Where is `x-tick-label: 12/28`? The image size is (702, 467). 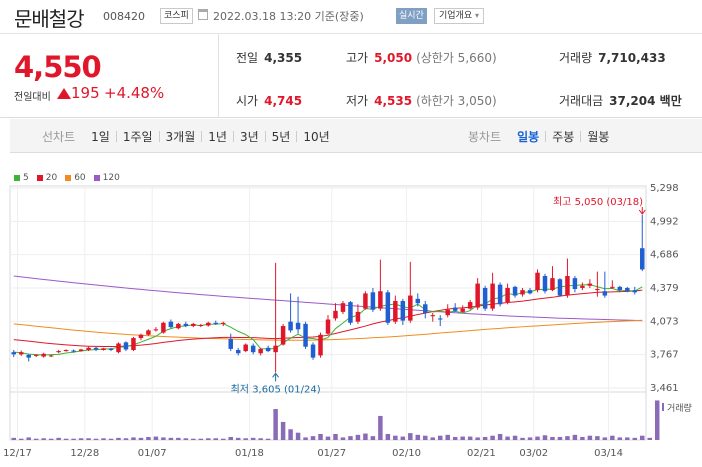 x-tick-label: 12/28 is located at coordinates (84, 453).